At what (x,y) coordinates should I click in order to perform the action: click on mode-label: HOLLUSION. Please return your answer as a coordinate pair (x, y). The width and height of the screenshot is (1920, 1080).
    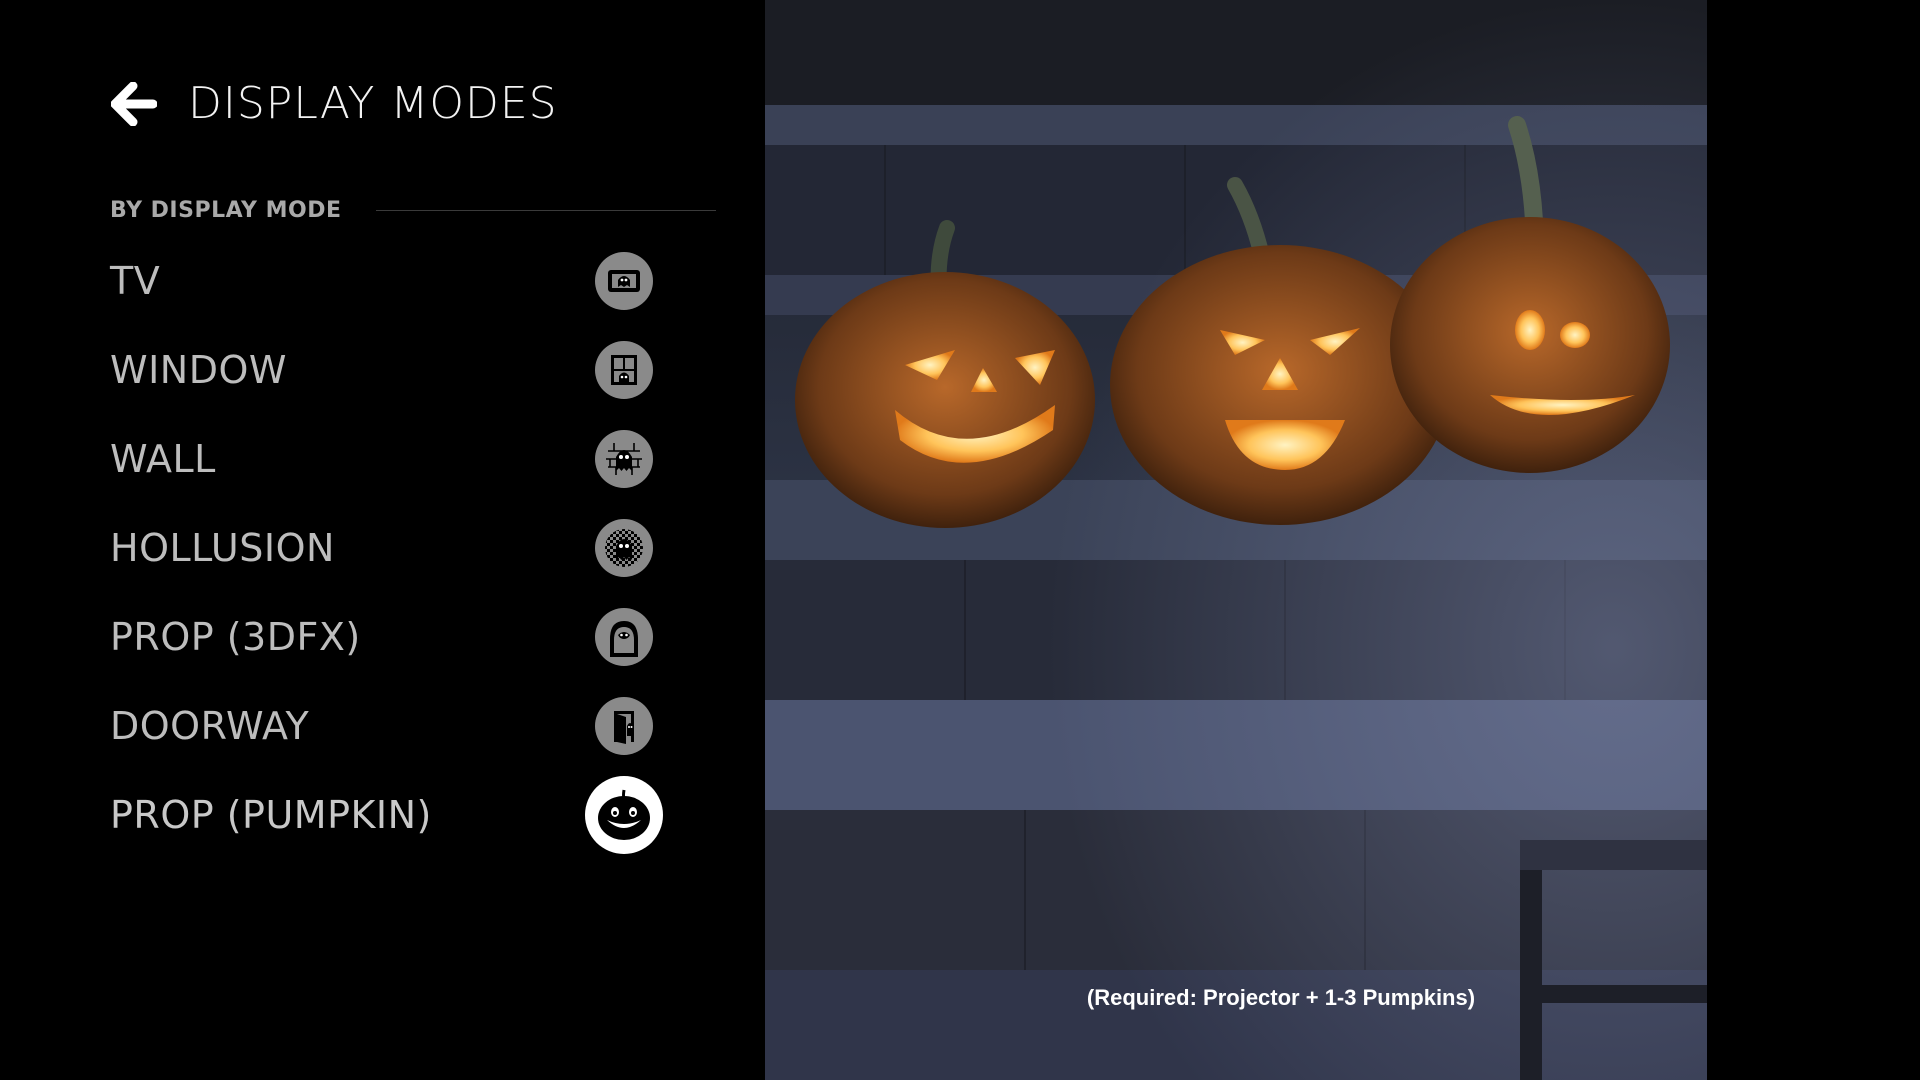
    Looking at the image, I should click on (222, 547).